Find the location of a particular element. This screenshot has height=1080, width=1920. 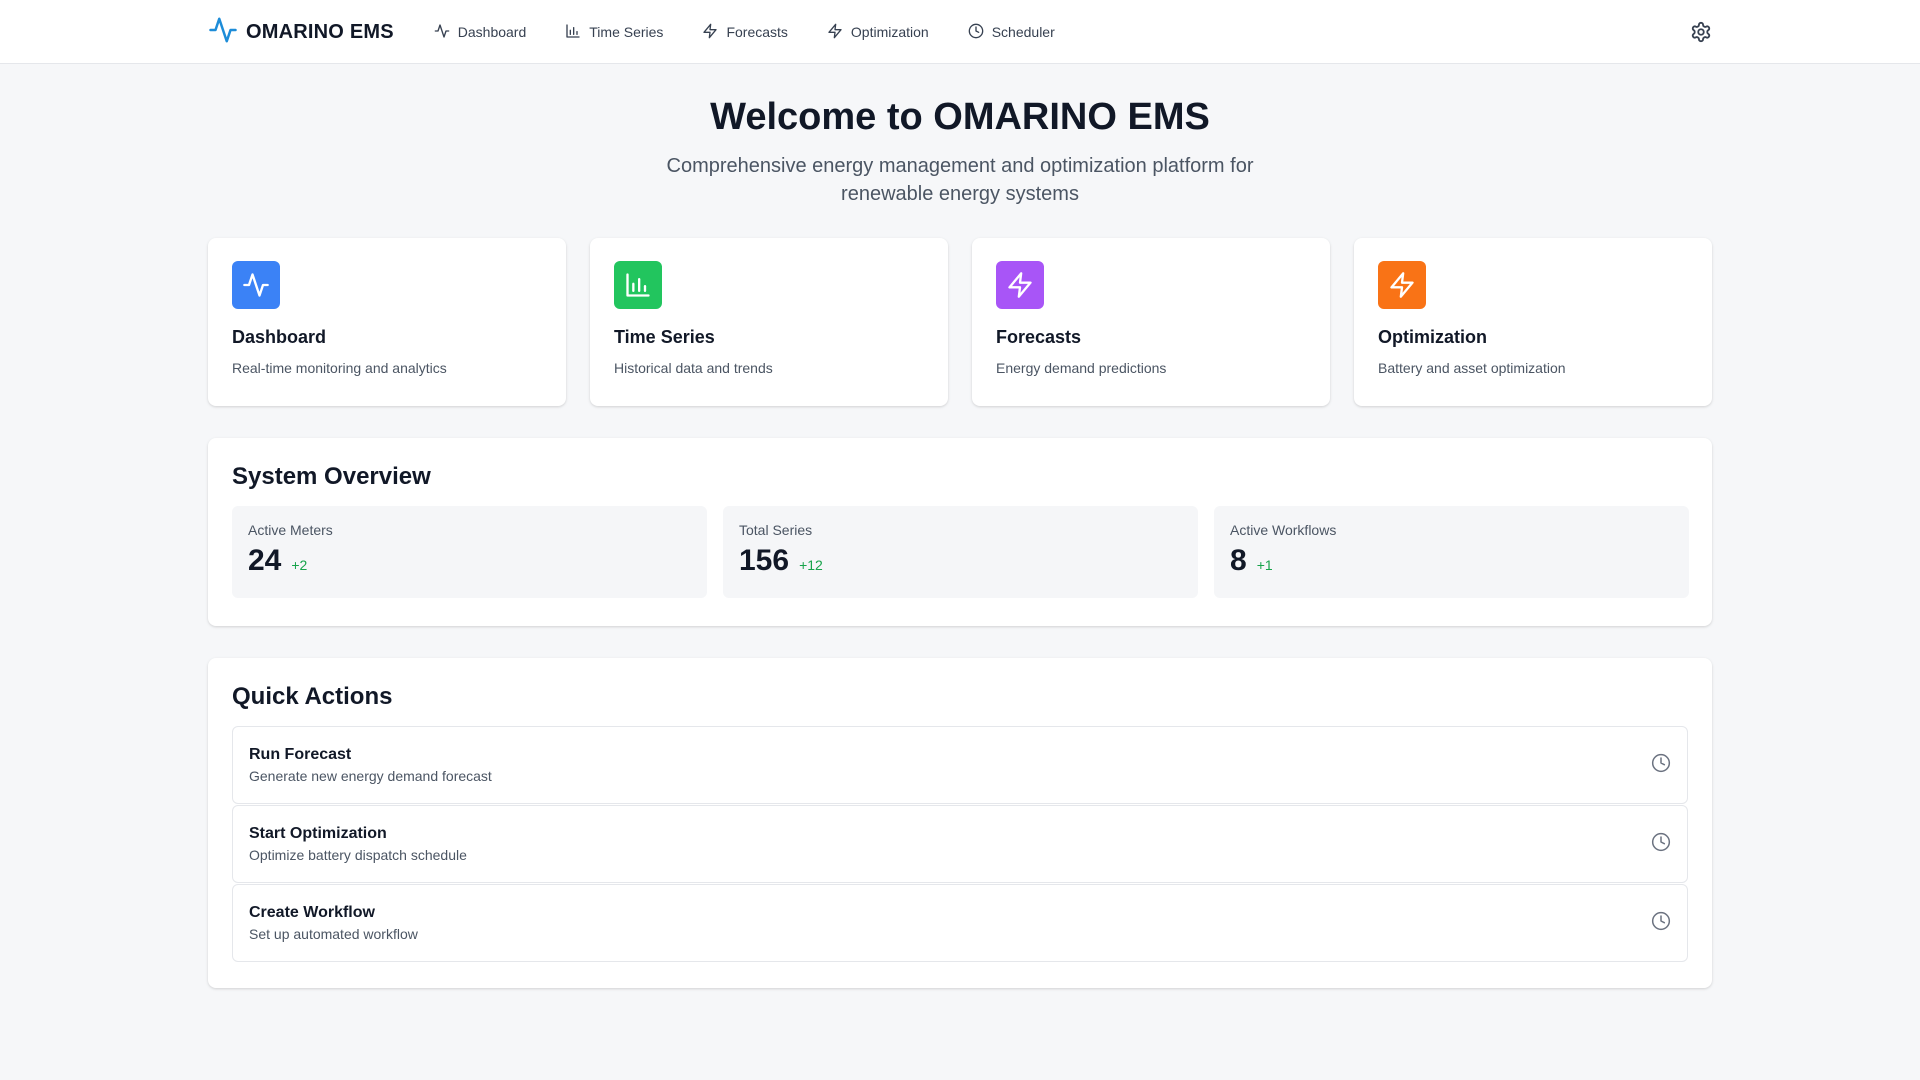

action-description: Optimize battery dispatch schedule is located at coordinates (358, 855).